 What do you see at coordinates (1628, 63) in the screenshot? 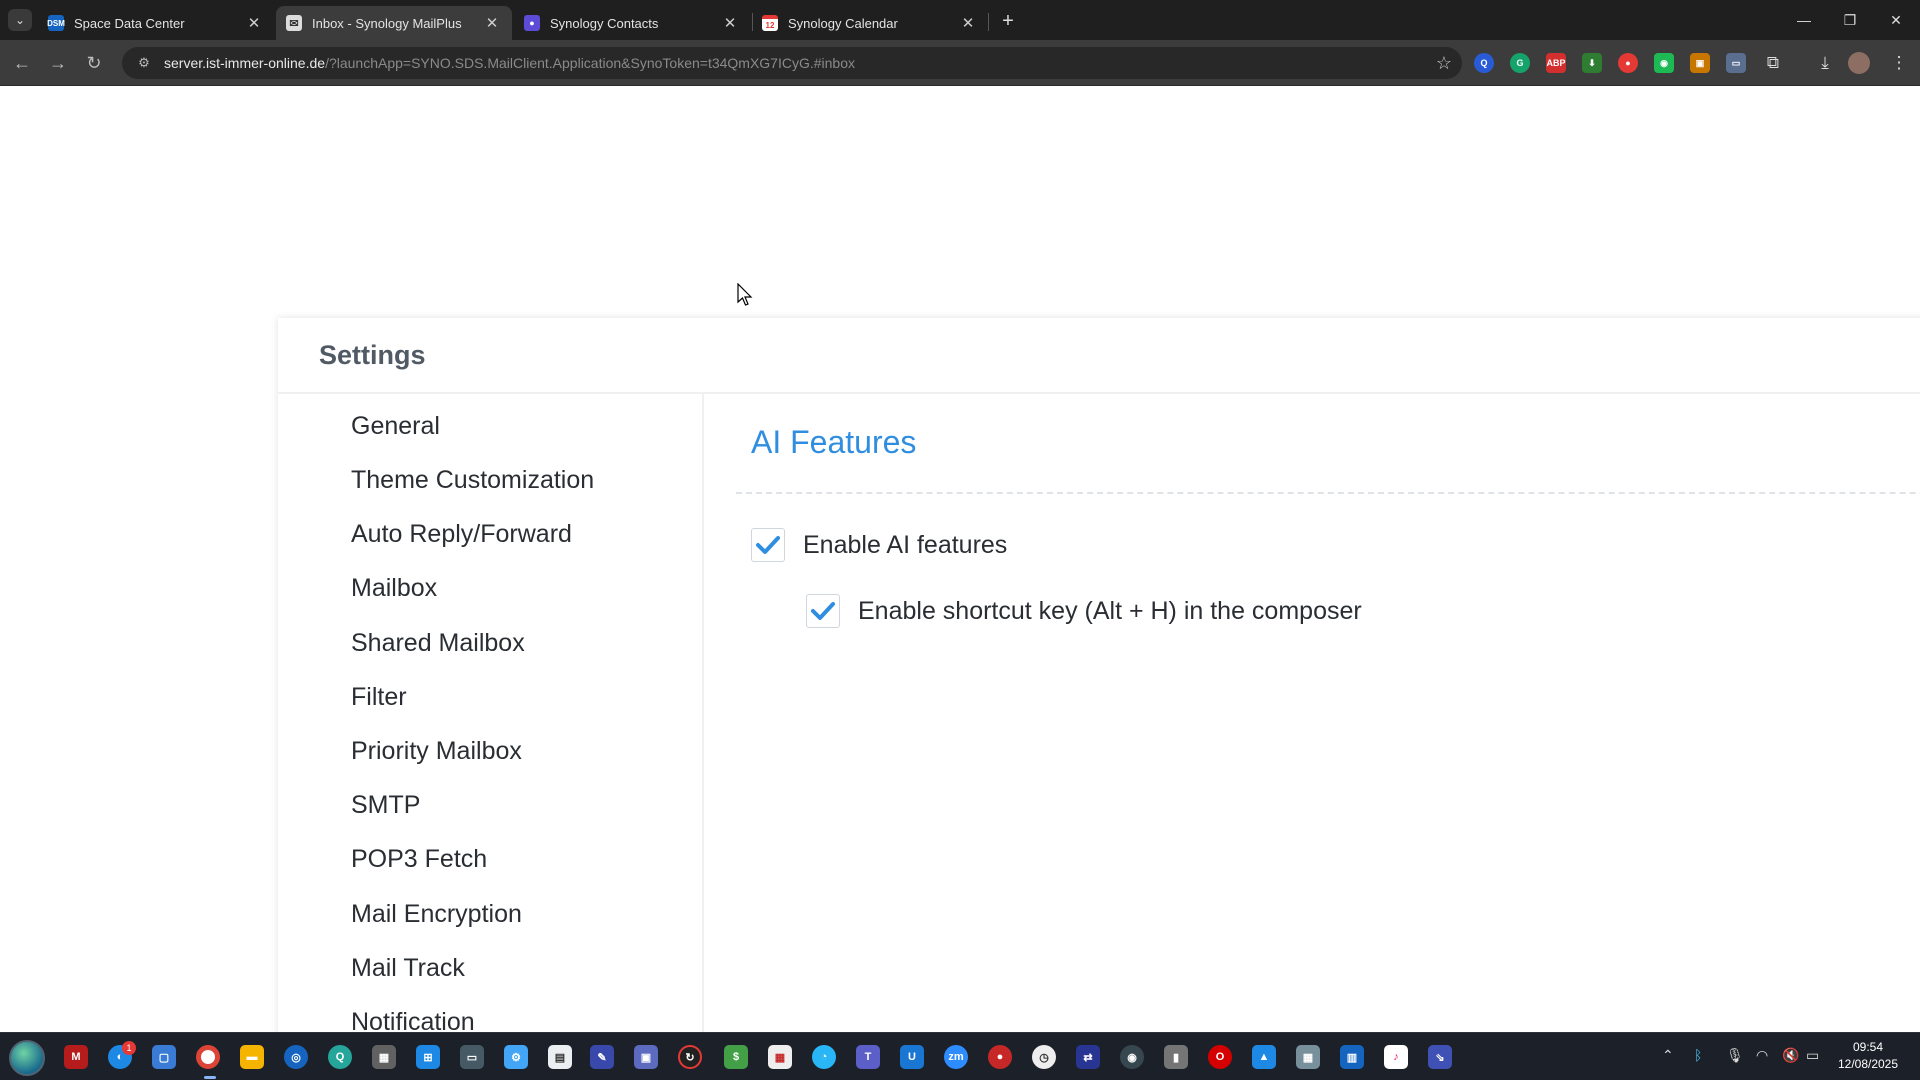
I see `red-extension-icon: ●` at bounding box center [1628, 63].